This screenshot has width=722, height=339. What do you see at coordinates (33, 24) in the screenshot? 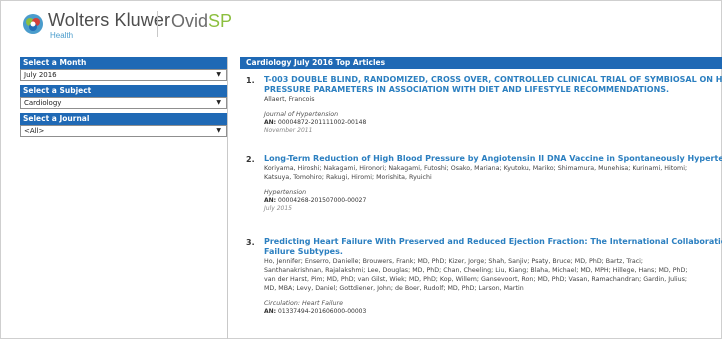
I see `wolters-kluwer-logo-icon` at bounding box center [33, 24].